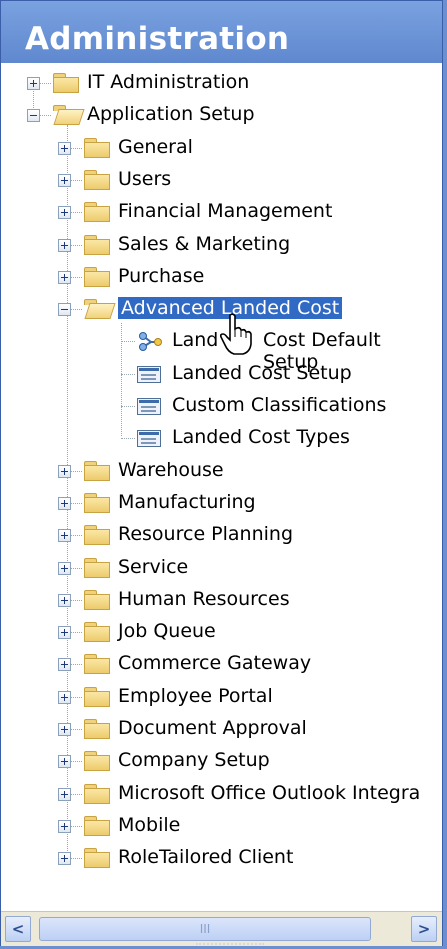  Describe the element at coordinates (150, 342) in the screenshot. I see `setup-icon` at that location.